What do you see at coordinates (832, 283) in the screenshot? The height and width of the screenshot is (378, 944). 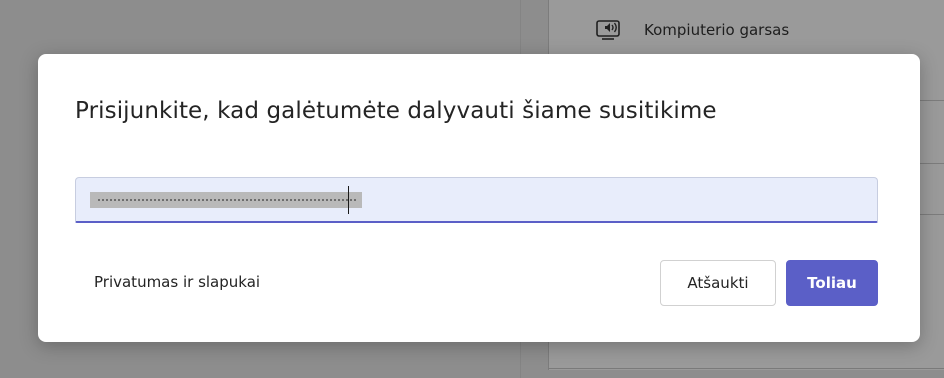 I see `next-button: Toliau` at bounding box center [832, 283].